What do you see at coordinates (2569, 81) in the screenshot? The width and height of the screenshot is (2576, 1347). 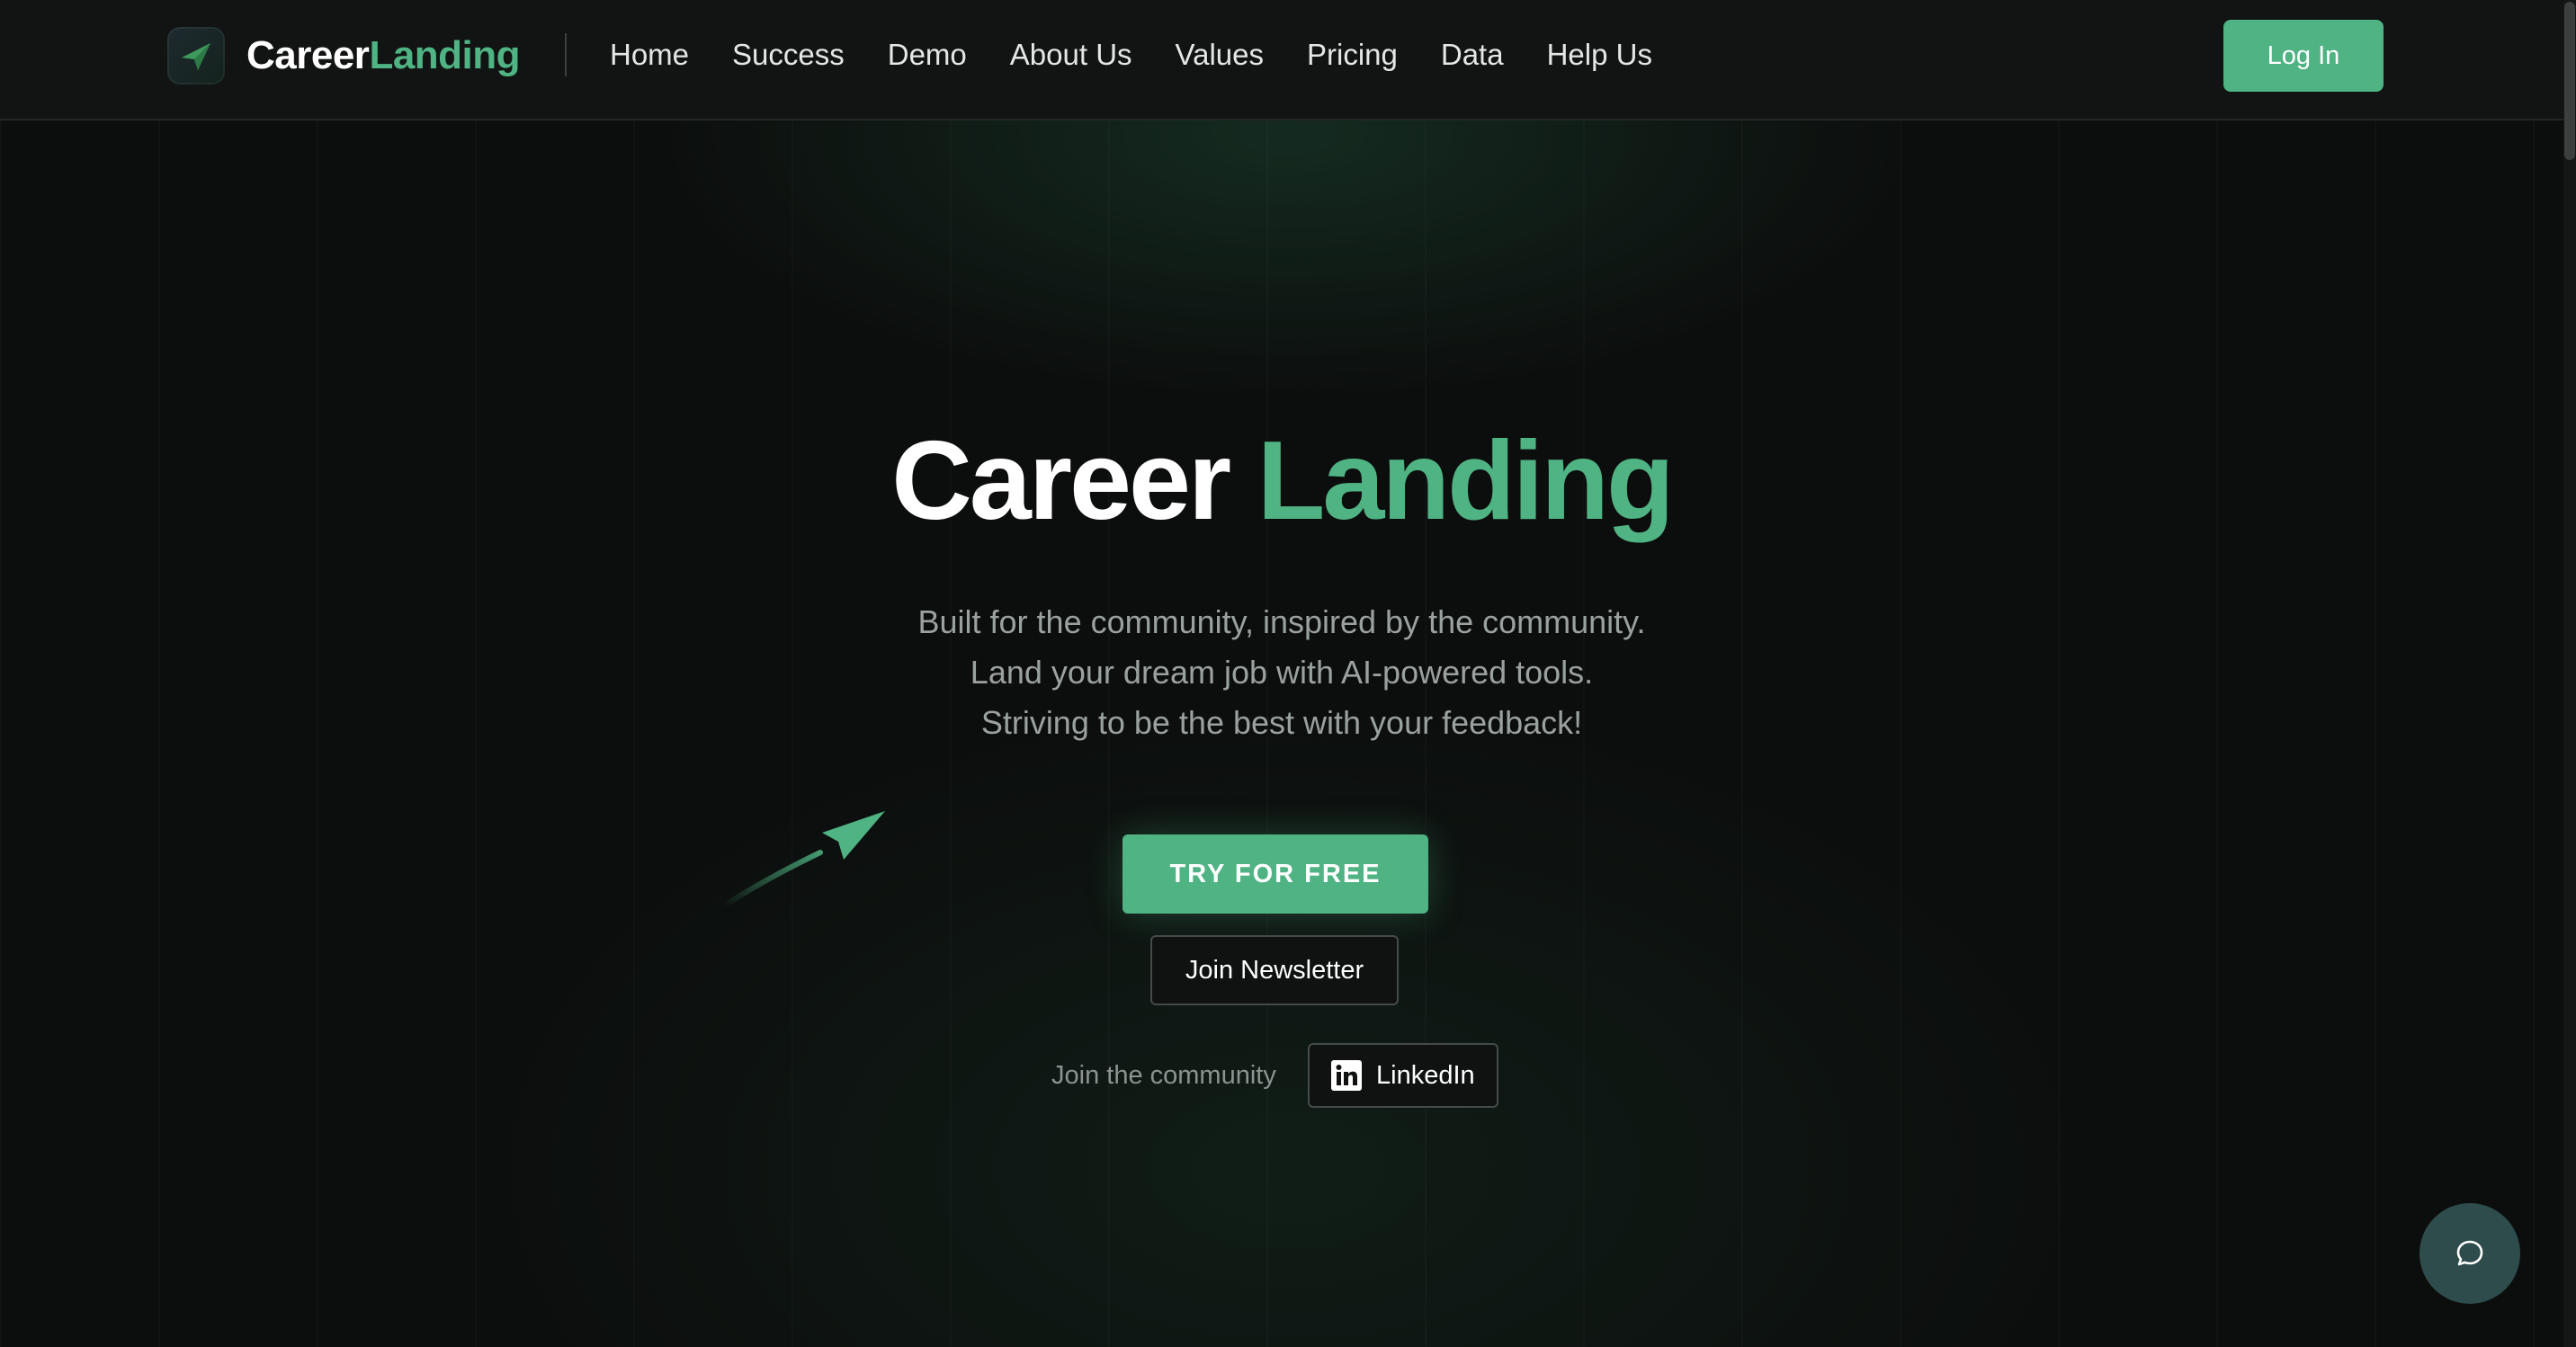 I see `scrollbar-thumb` at bounding box center [2569, 81].